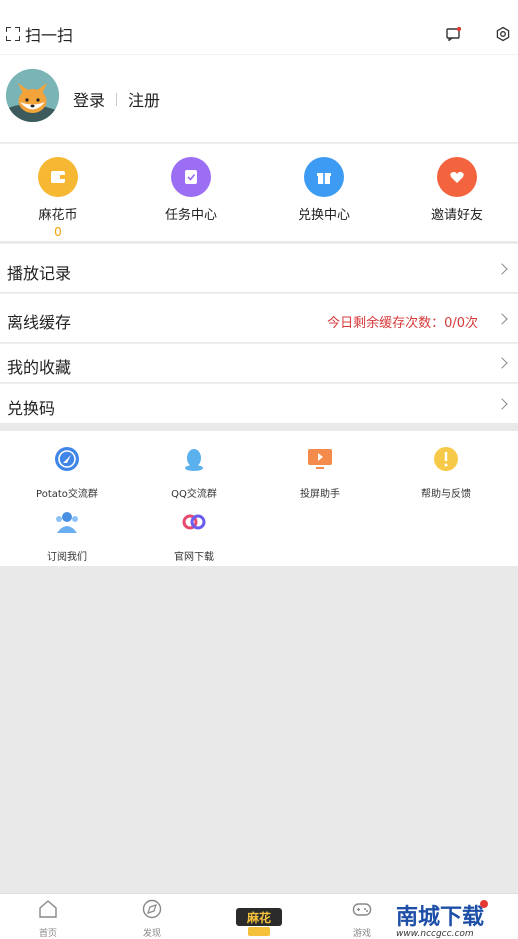  Describe the element at coordinates (58, 232) in the screenshot. I see `coin-count: 0` at that location.